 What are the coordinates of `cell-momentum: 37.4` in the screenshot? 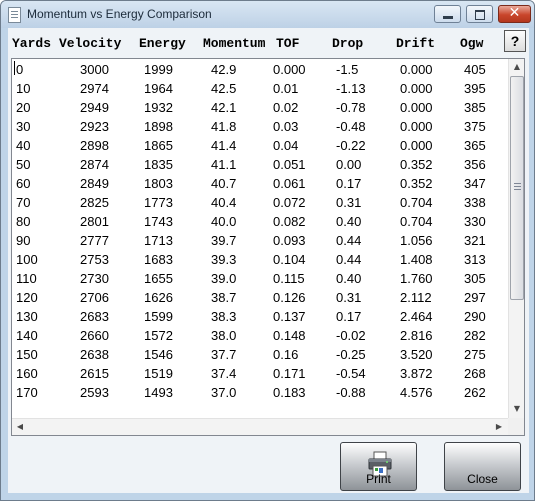 It's located at (224, 373).